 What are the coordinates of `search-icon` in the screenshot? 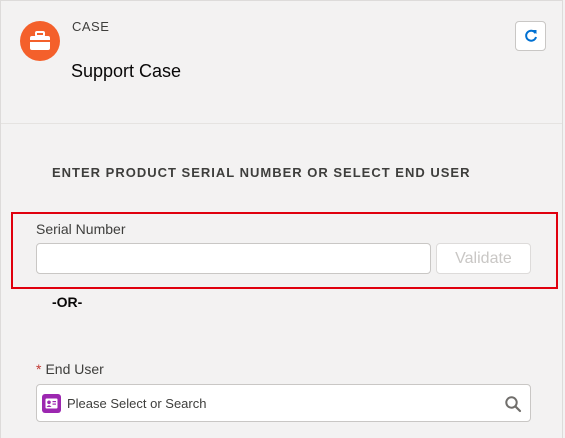 It's located at (513, 404).